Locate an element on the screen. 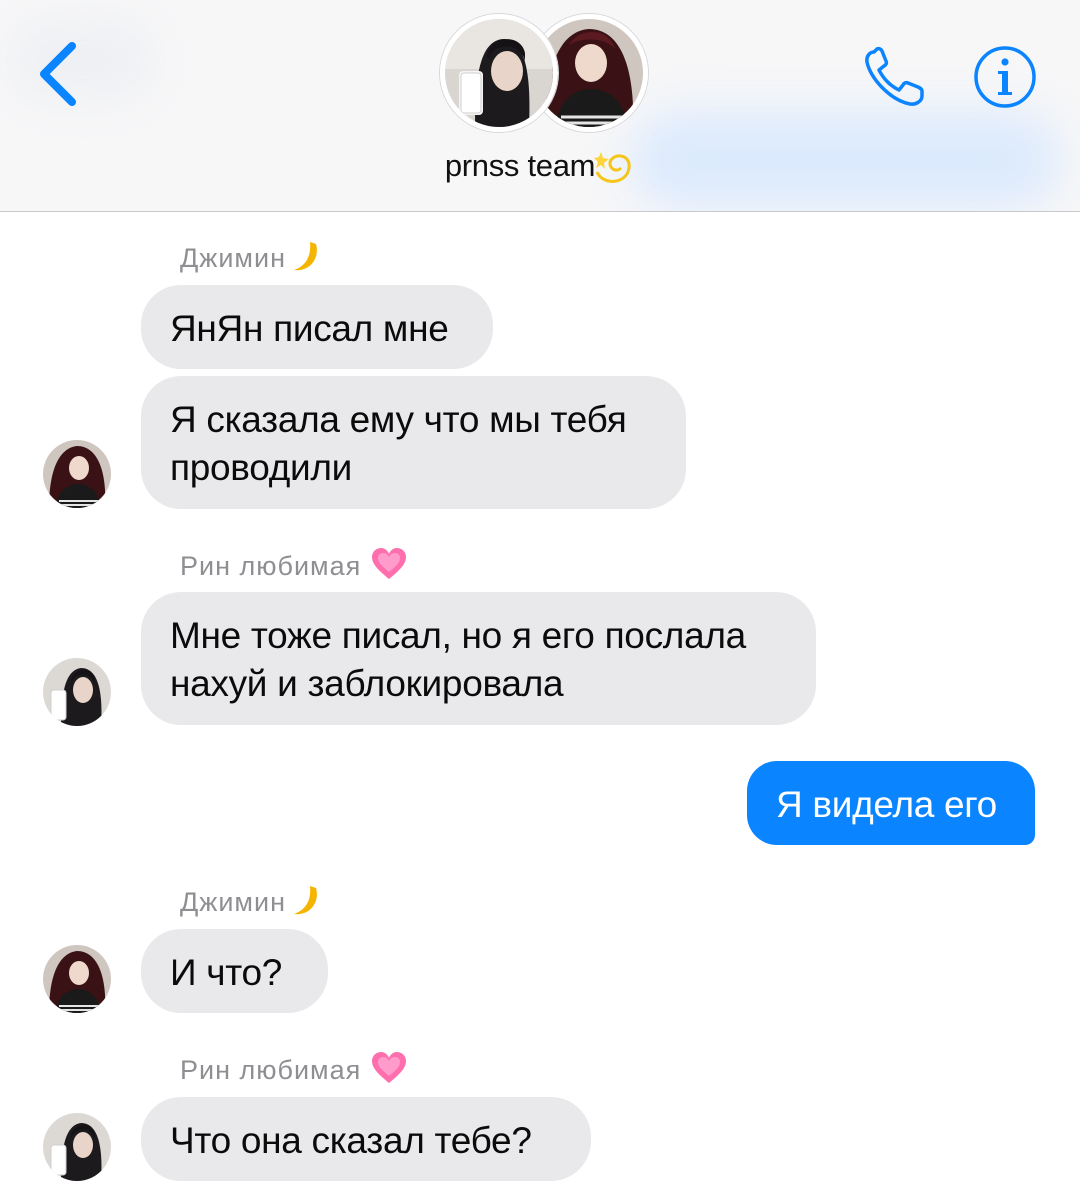 The width and height of the screenshot is (1080, 1194). message-bubble: Что она сказал тебе? is located at coordinates (366, 1139).